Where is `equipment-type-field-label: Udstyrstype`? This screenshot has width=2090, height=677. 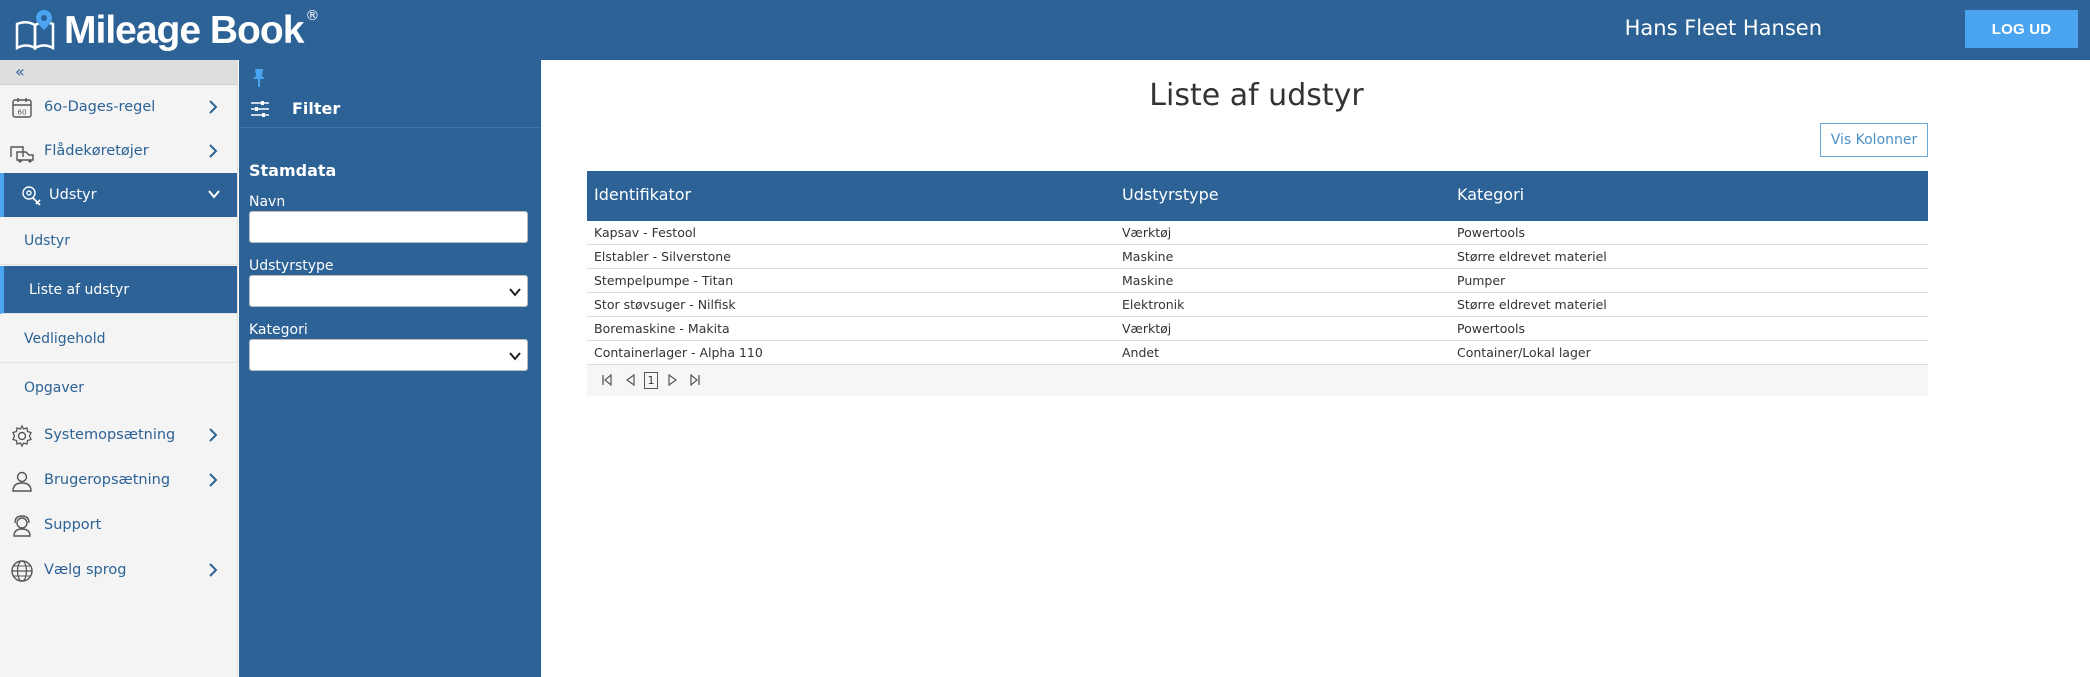 equipment-type-field-label: Udstyrstype is located at coordinates (291, 266).